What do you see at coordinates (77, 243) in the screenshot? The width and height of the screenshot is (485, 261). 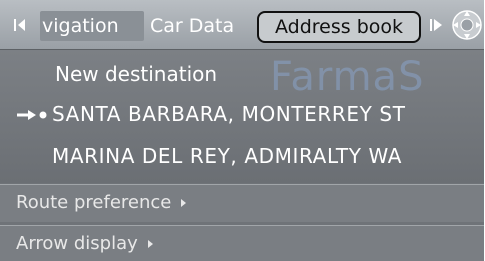 I see `arrow-display-label: Arrow display` at bounding box center [77, 243].